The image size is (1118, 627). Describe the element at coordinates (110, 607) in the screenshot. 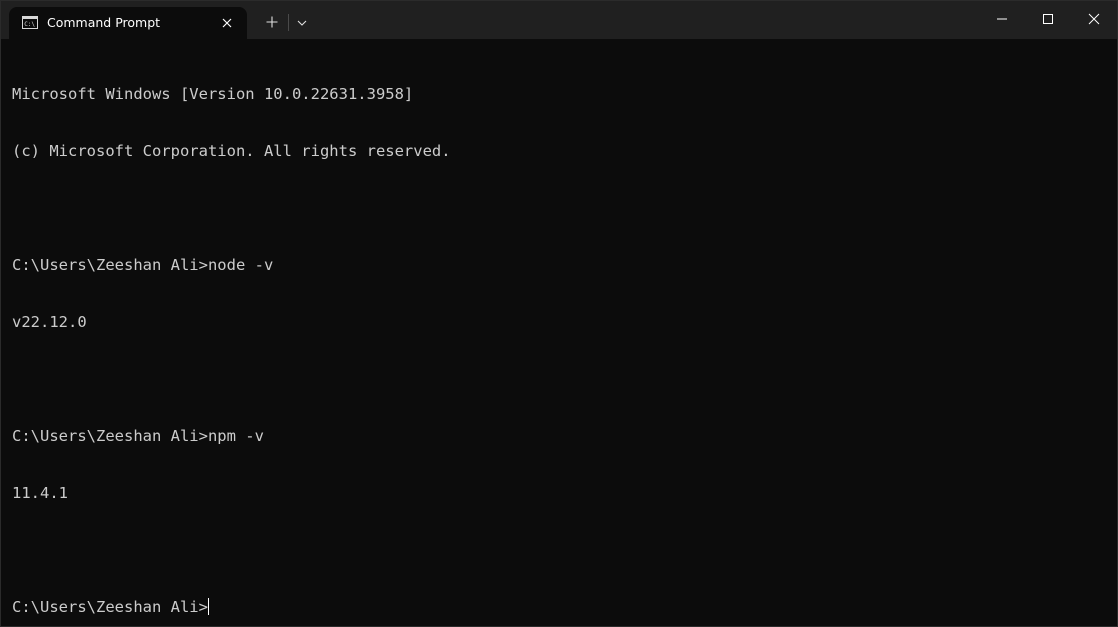

I see `current-prompt: C:\Users\Zeeshan Ali>` at that location.